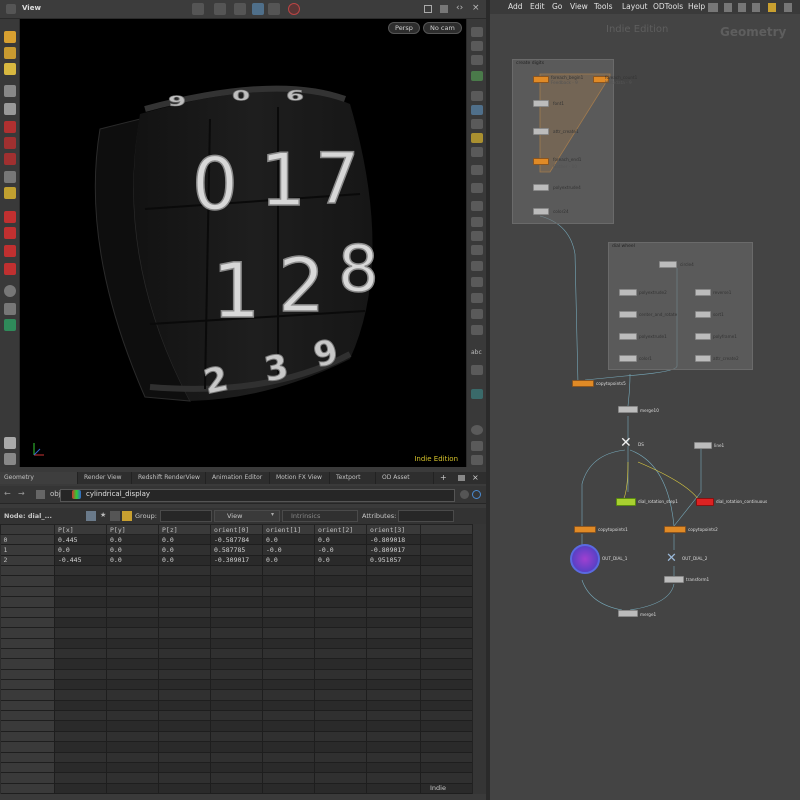 Image resolution: width=800 pixels, height=800 pixels. What do you see at coordinates (393, 529) in the screenshot?
I see `column-header: orient[3]` at bounding box center [393, 529].